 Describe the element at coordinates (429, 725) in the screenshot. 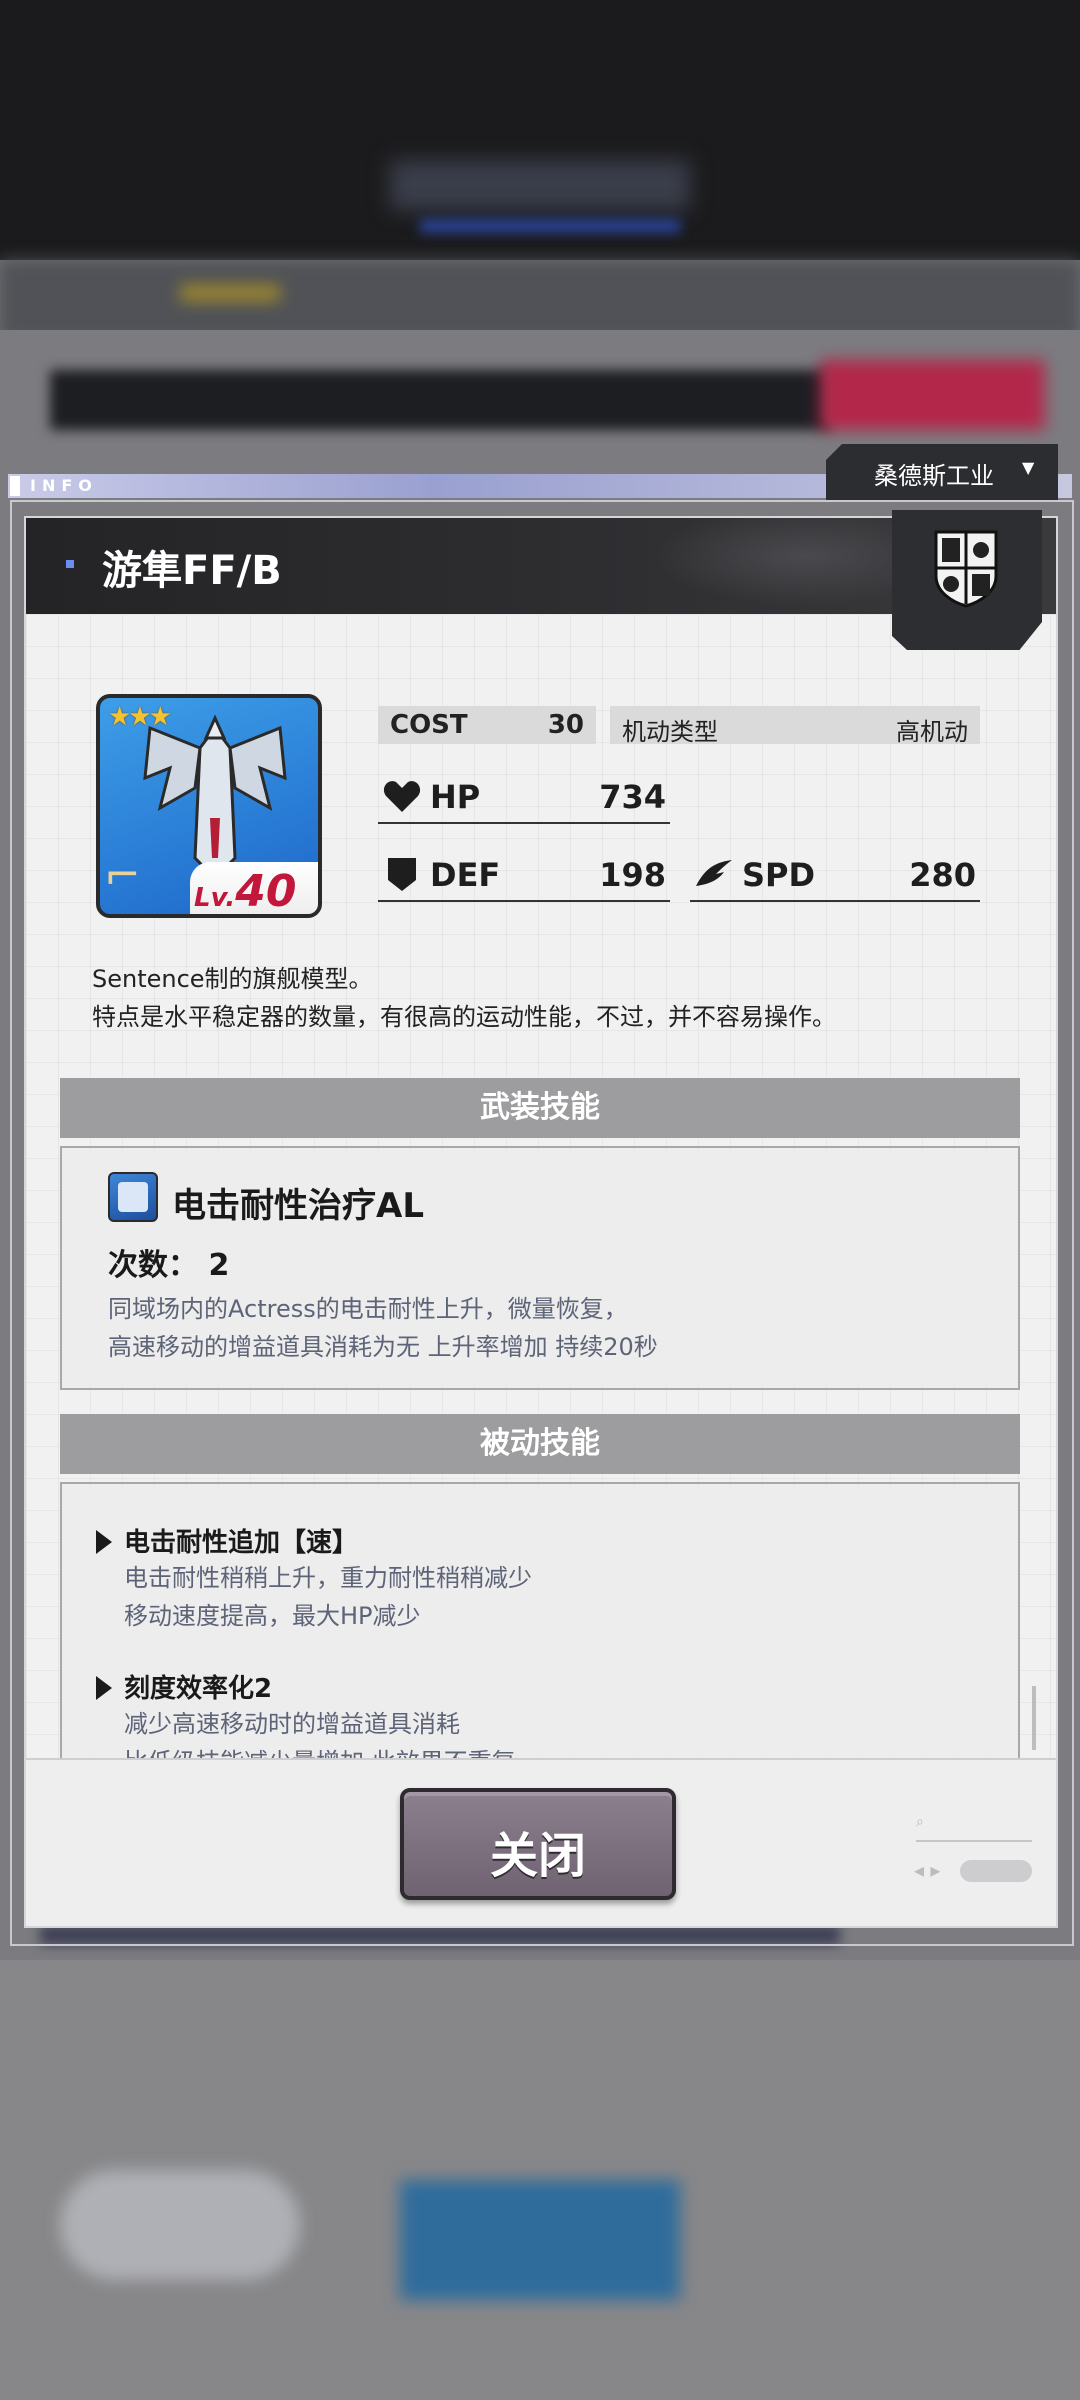

I see `cost-label: COST` at that location.